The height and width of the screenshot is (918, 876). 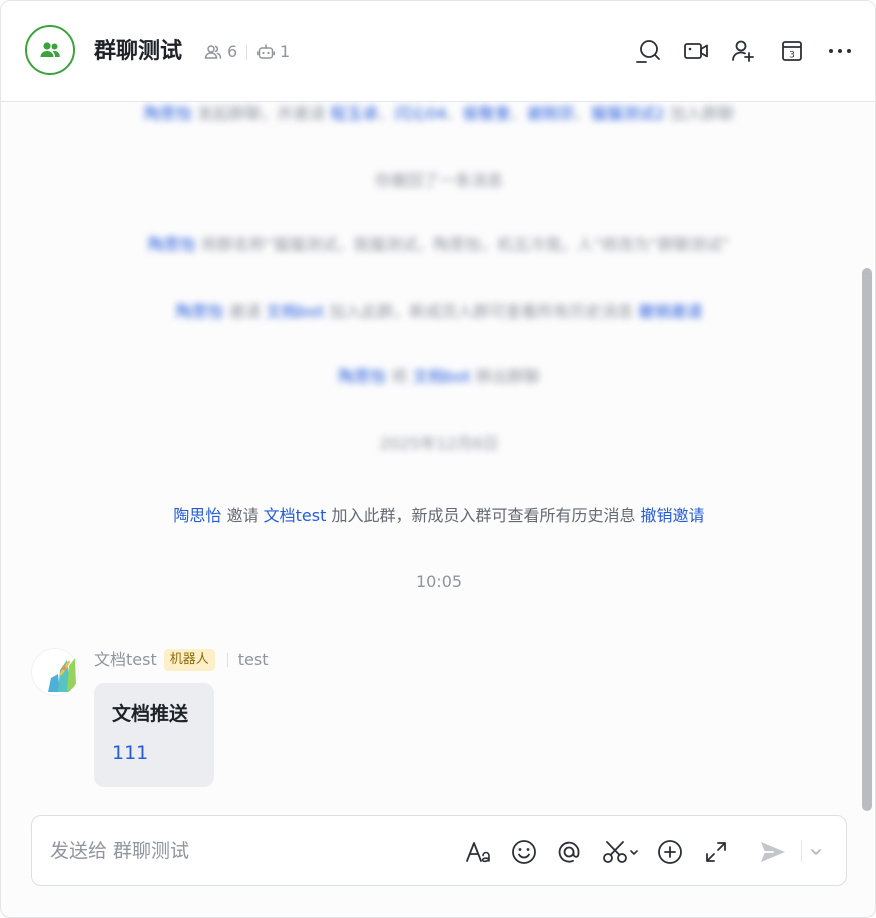 I want to click on video-call-icon, so click(x=696, y=51).